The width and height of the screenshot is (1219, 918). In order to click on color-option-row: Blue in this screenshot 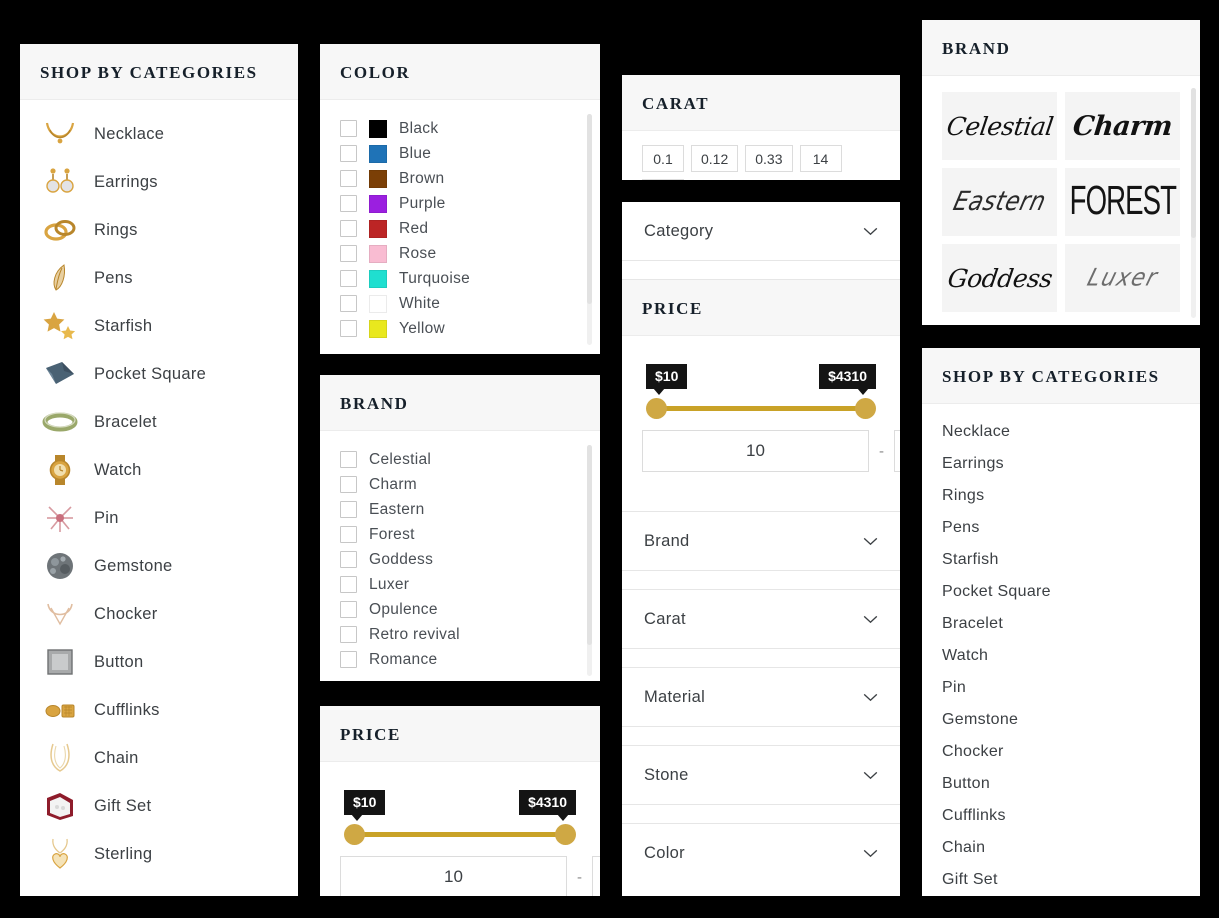, I will do `click(460, 153)`.